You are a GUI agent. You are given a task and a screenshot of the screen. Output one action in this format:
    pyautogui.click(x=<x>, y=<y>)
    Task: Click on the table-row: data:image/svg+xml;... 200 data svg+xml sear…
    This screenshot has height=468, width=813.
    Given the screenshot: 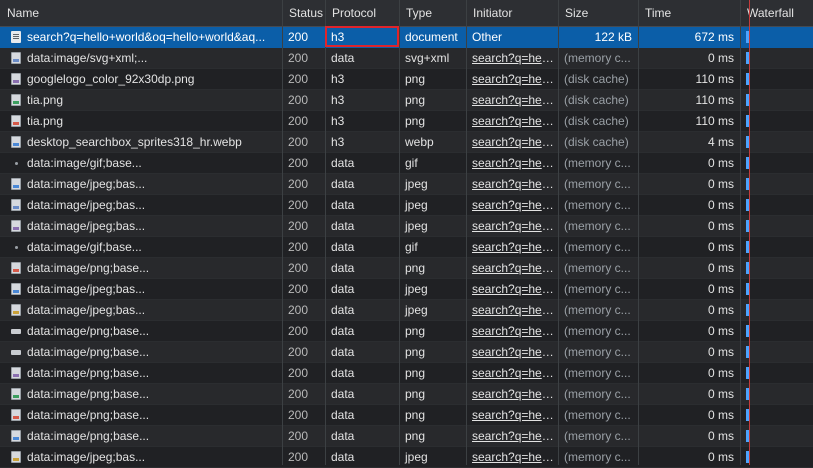 What is the action you would take?
    pyautogui.click(x=406, y=58)
    